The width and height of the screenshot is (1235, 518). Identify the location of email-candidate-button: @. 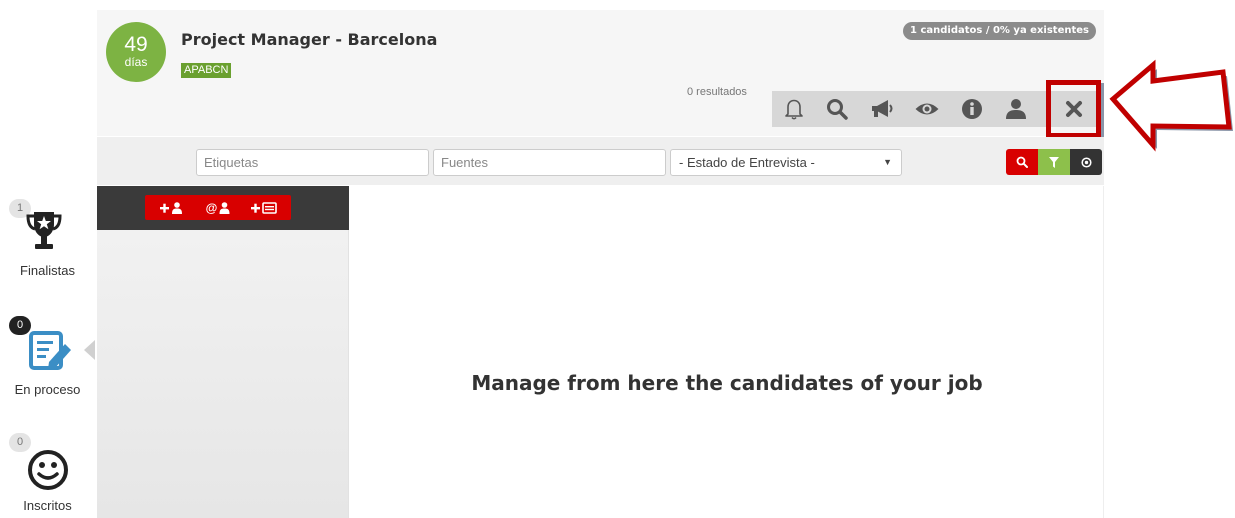
(218, 207).